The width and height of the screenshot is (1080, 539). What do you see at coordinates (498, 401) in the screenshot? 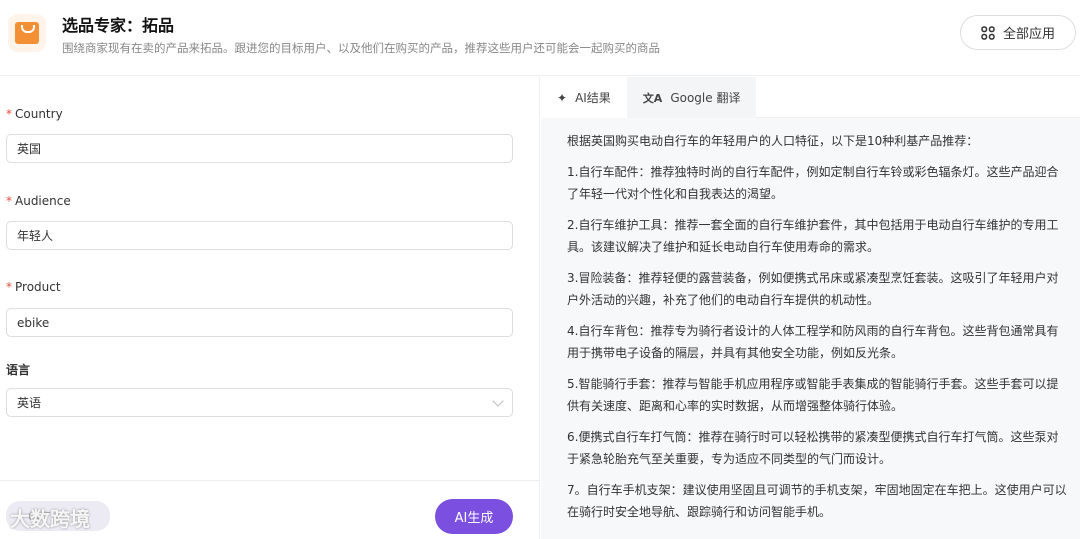
I see `chevron-down-icon` at bounding box center [498, 401].